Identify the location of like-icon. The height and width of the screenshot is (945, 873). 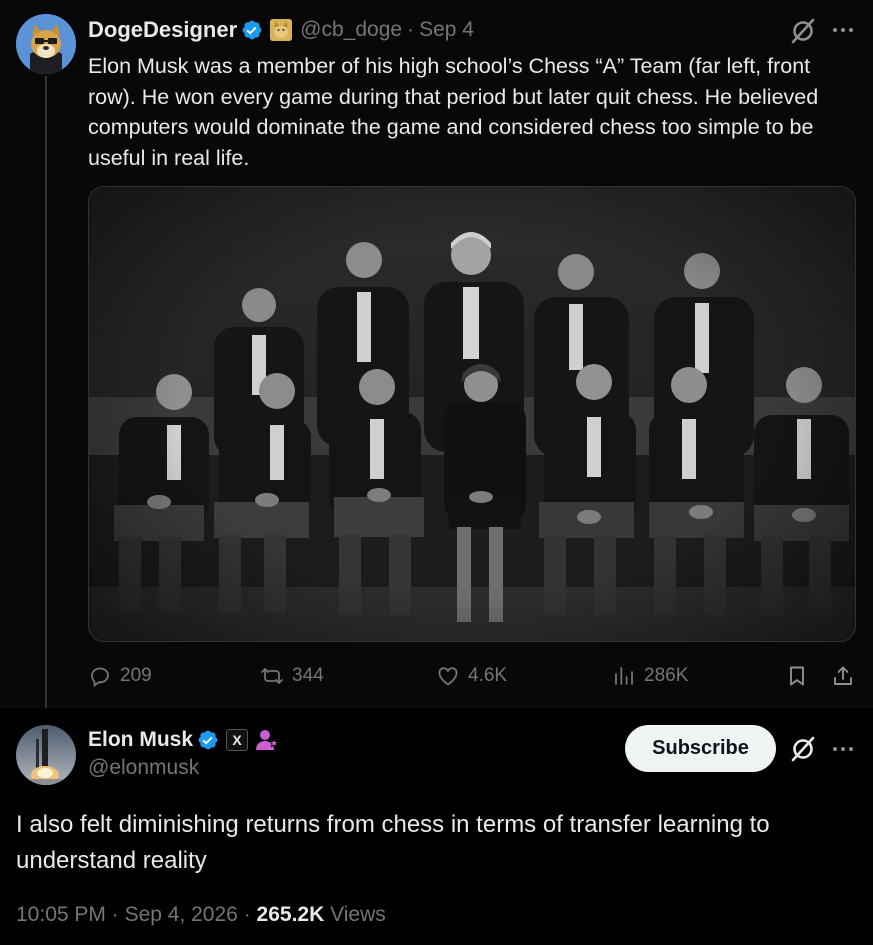
(448, 676).